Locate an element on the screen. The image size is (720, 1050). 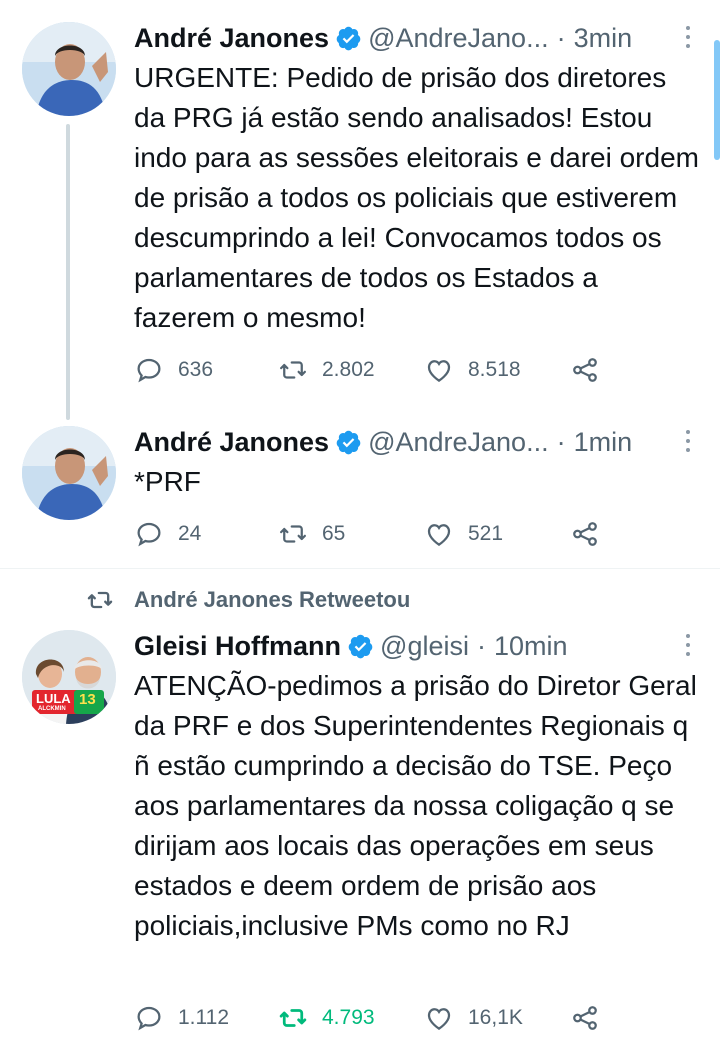
tweet-actions: 1.112 4.793 16,1K is located at coordinates (374, 1018).